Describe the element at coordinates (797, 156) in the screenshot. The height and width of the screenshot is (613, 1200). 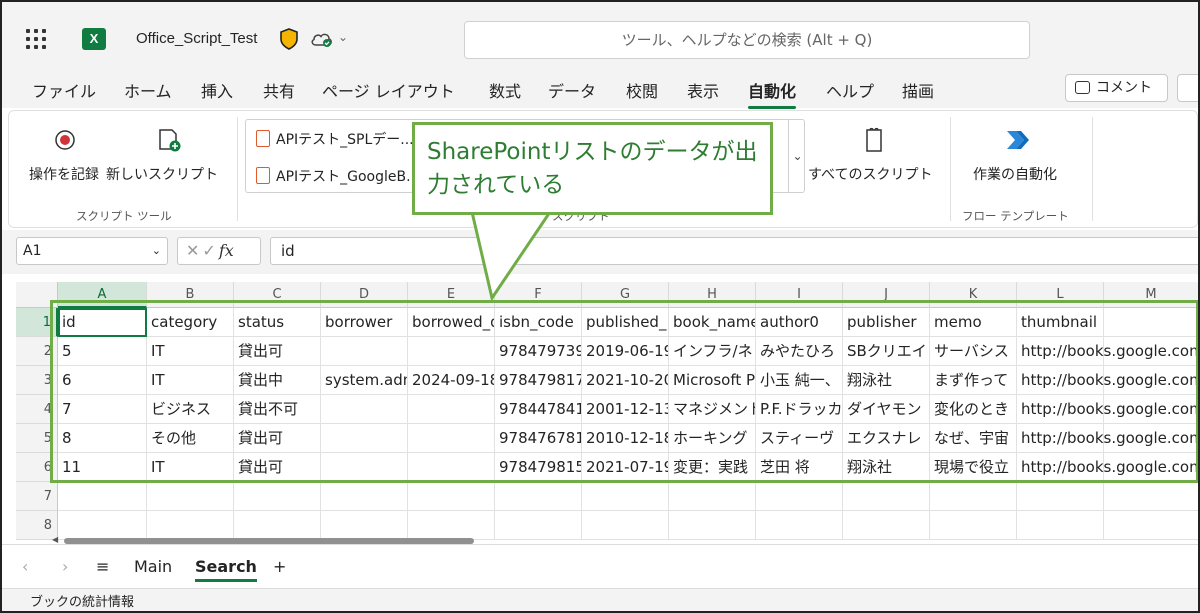
I see `gallery-expand-chevron-icon: ⌄` at that location.